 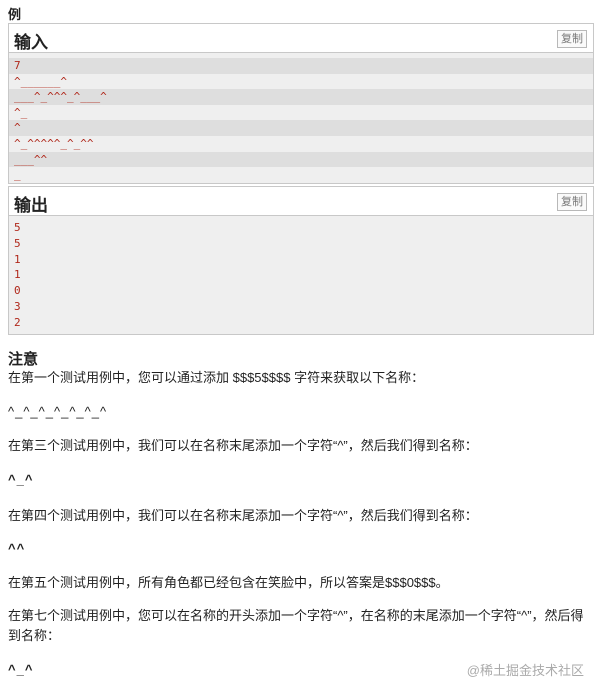 I want to click on input-line: ^_^^^^^_^_^^, so click(x=54, y=143).